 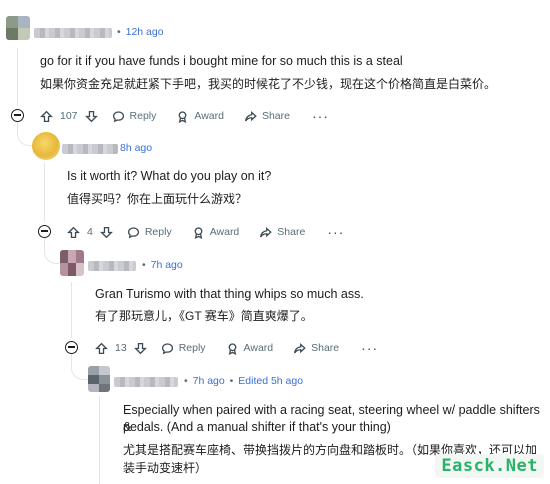 I want to click on comment-meta: • 7h ago • Edited 5h ago, so click(x=244, y=381).